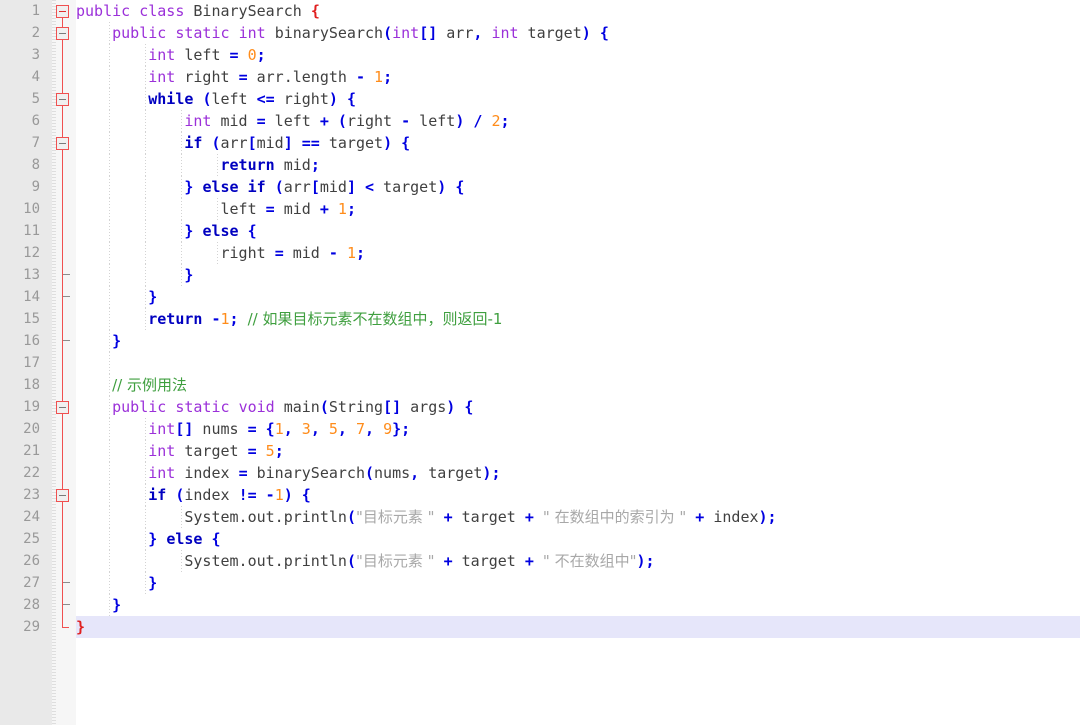 This screenshot has width=1080, height=725. Describe the element at coordinates (35, 11) in the screenshot. I see `line-number: 1` at that location.